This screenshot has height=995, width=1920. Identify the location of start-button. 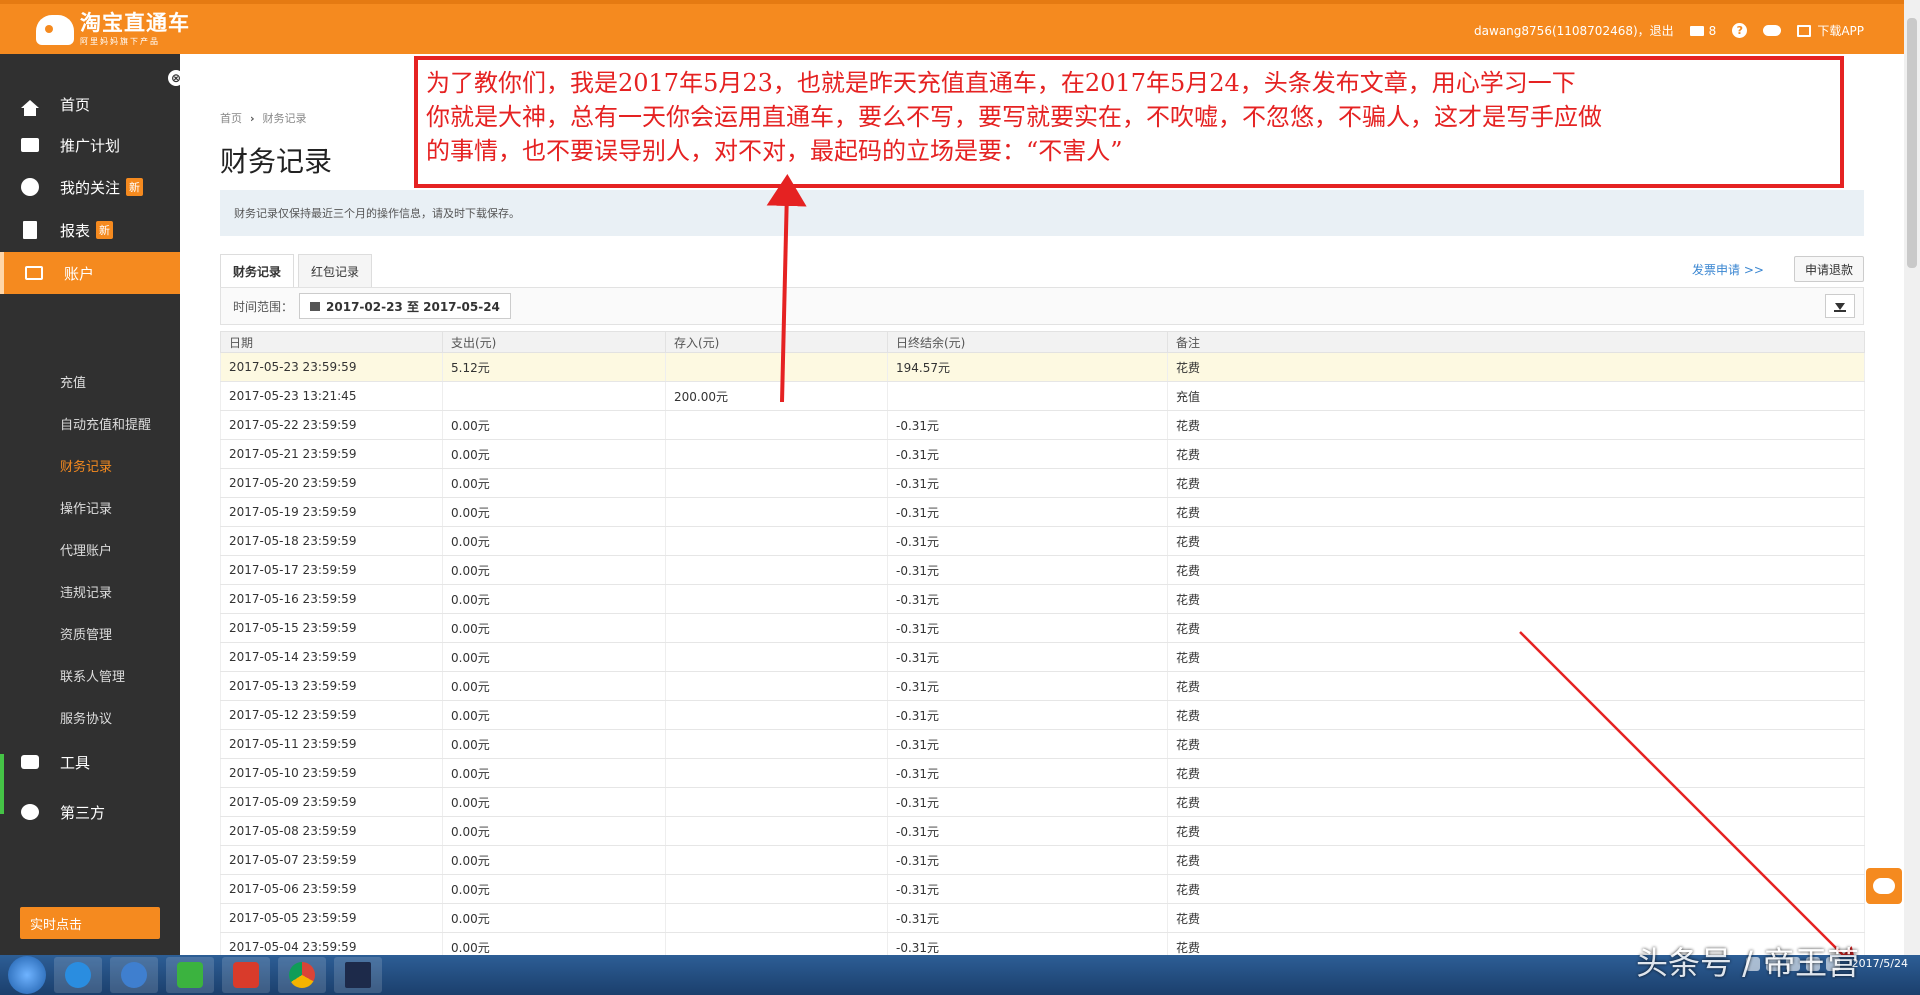
(27, 975).